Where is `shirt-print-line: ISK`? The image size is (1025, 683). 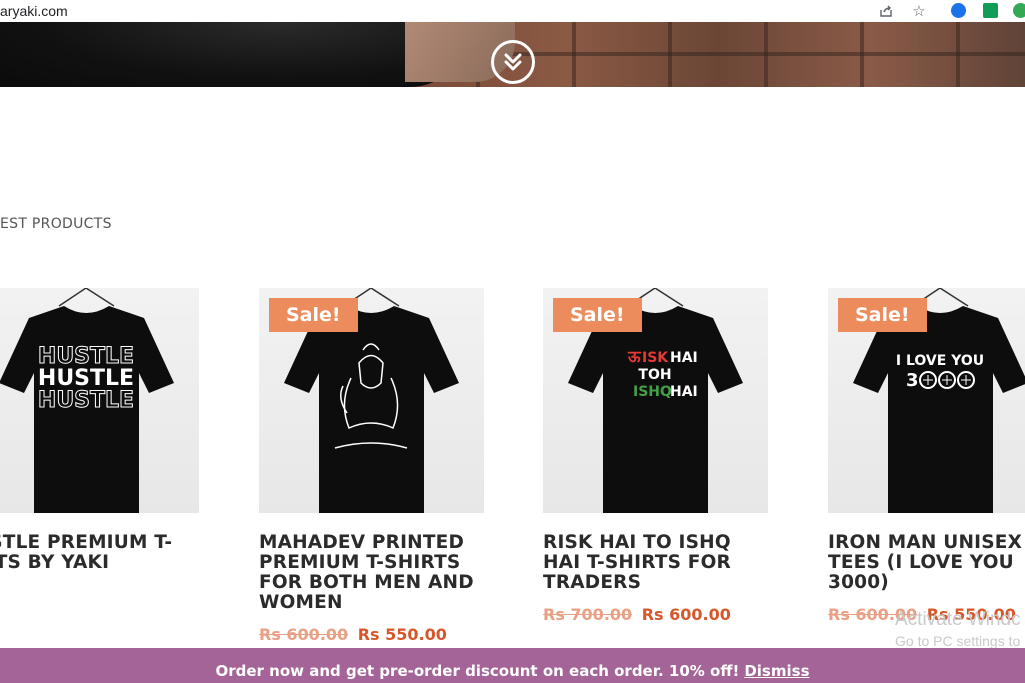 shirt-print-line: ISK is located at coordinates (655, 358).